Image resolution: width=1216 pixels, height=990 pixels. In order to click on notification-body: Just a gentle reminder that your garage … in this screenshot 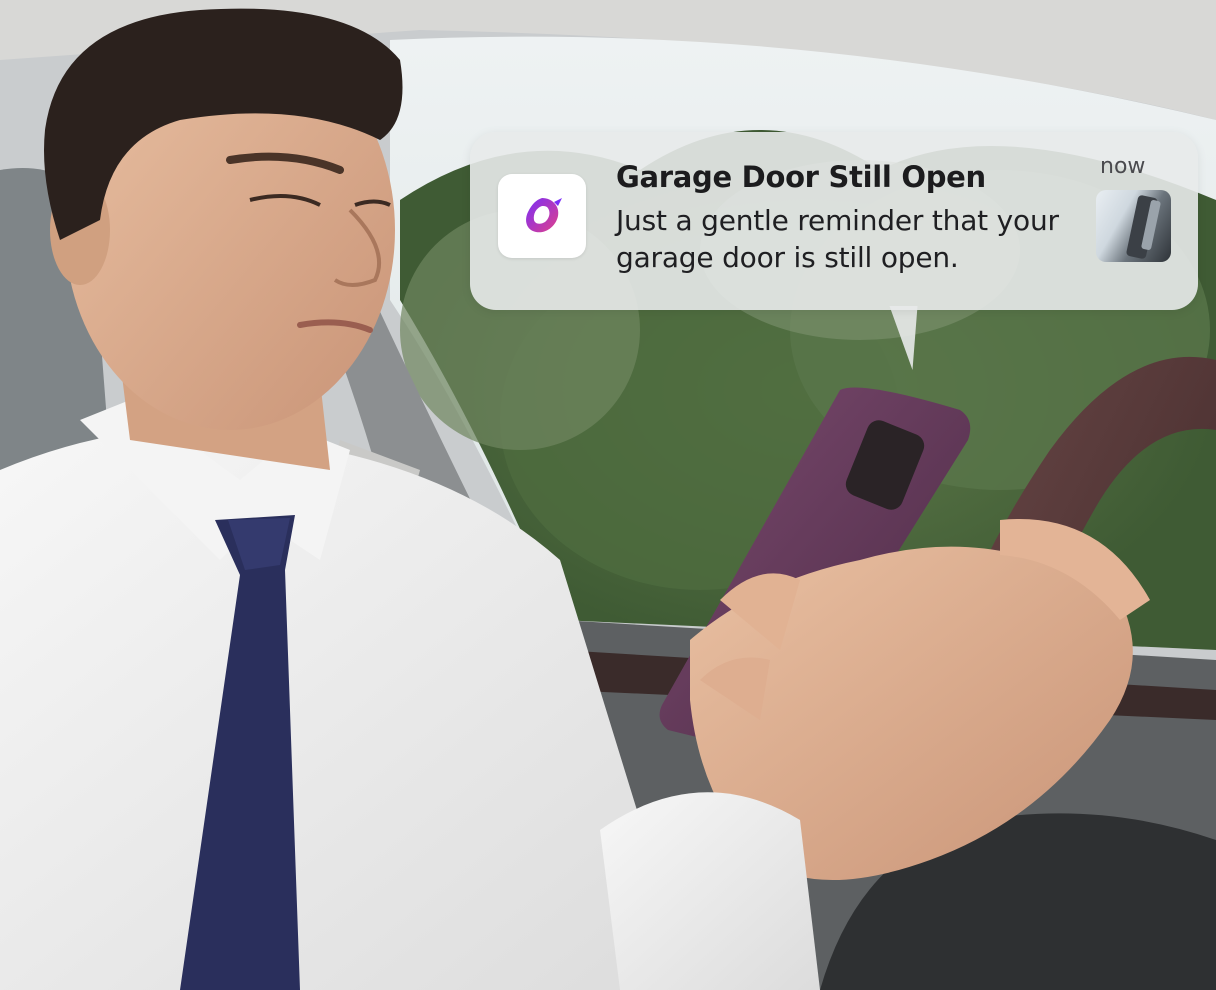, I will do `click(837, 239)`.